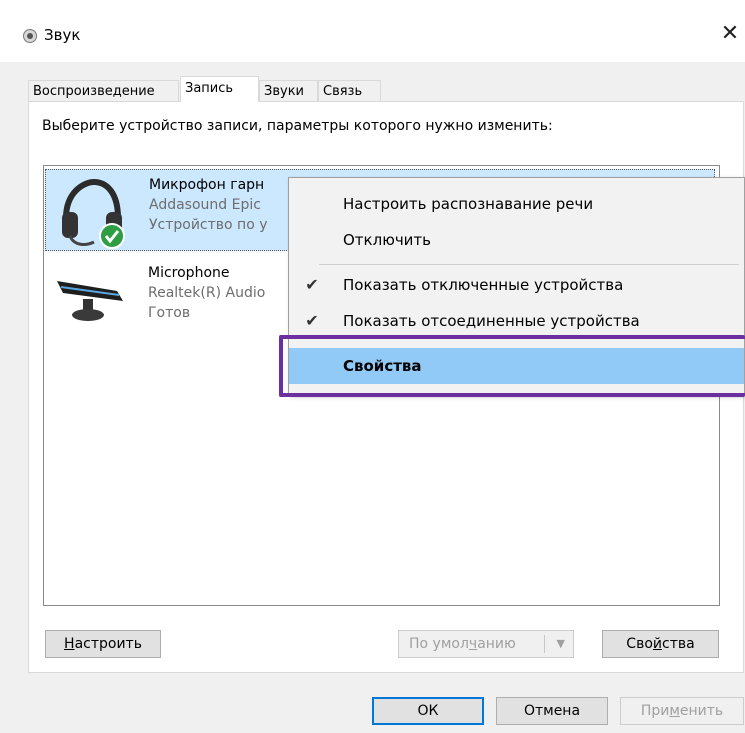  Describe the element at coordinates (660, 644) in the screenshot. I see `properties-button: Свойства` at that location.